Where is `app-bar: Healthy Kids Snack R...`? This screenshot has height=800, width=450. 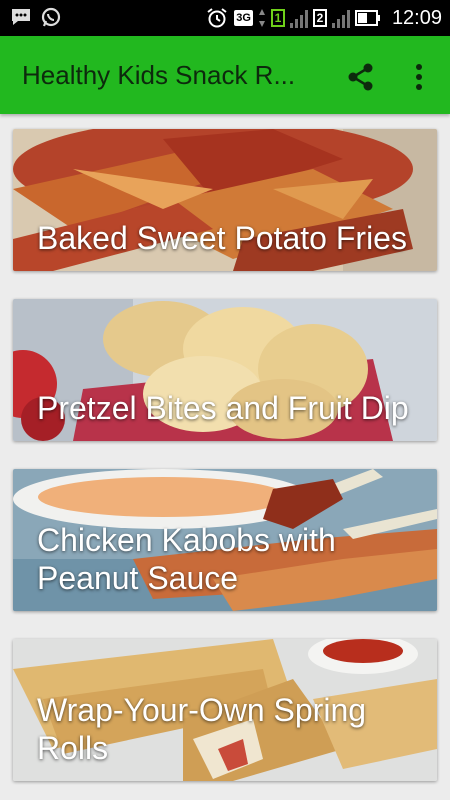
app-bar: Healthy Kids Snack R... is located at coordinates (225, 75).